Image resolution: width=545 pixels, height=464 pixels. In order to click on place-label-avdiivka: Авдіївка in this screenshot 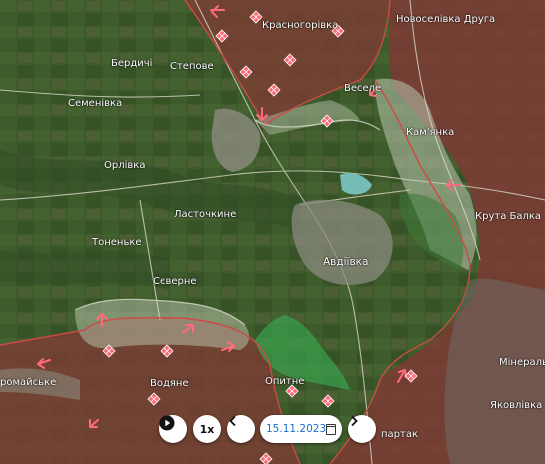, I will do `click(346, 262)`.